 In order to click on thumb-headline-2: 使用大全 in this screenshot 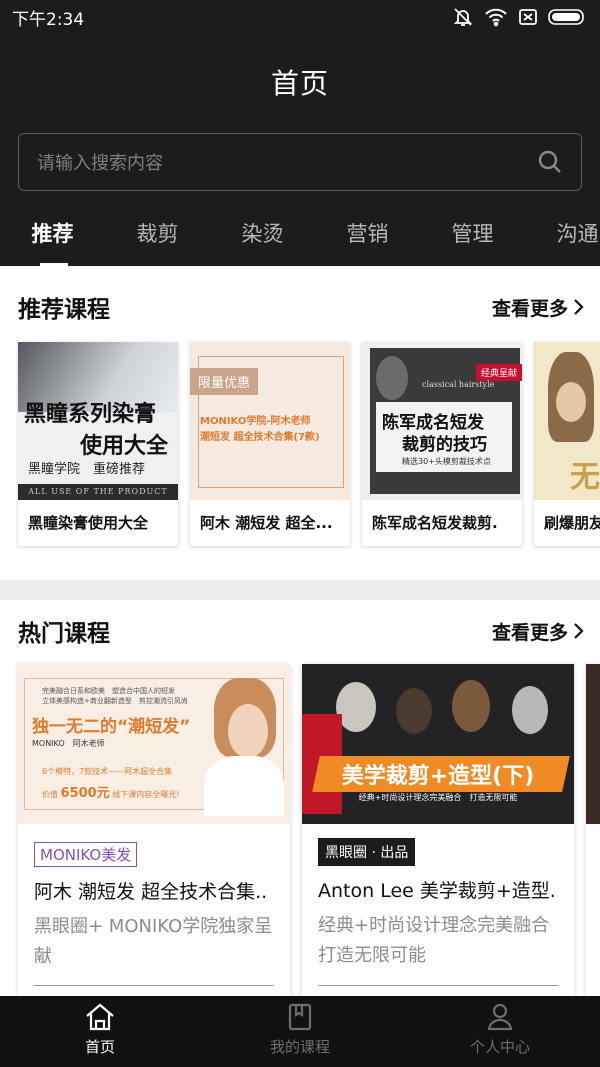, I will do `click(123, 446)`.